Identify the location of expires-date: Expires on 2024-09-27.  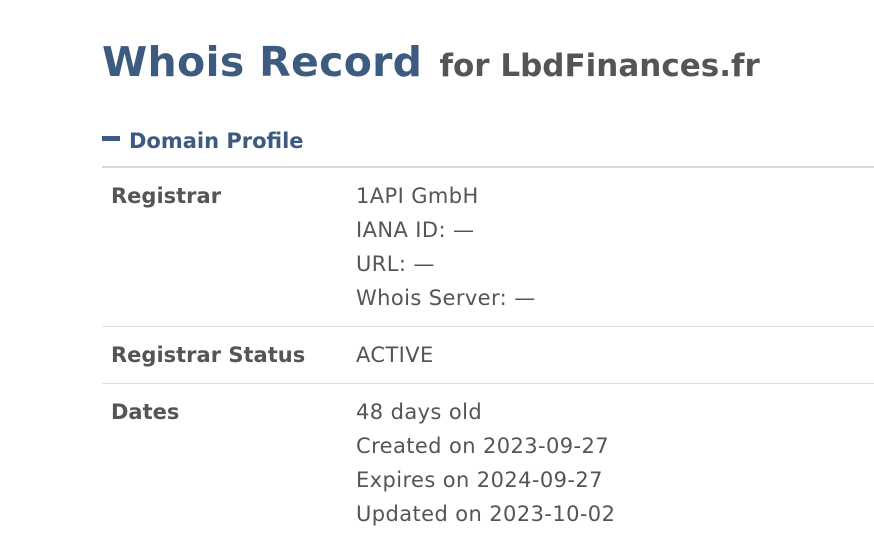
(615, 480).